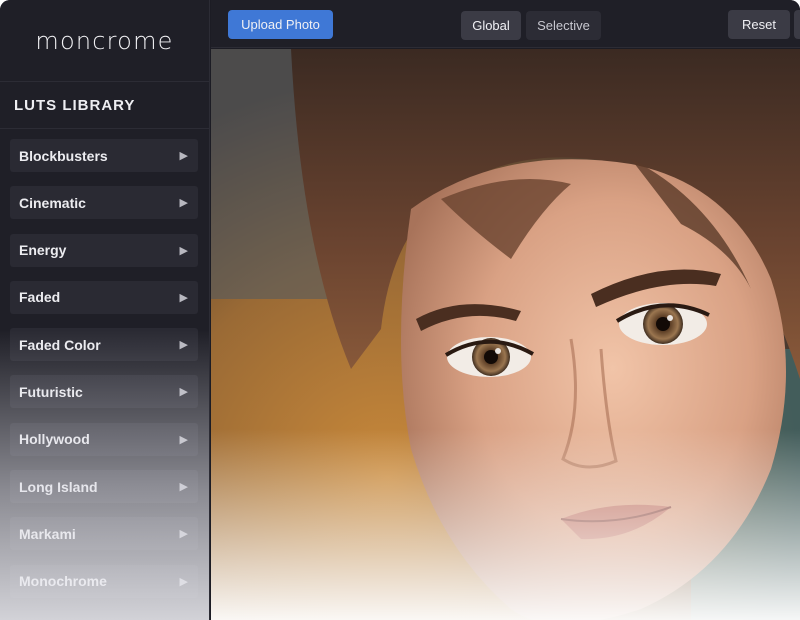  Describe the element at coordinates (104, 105) in the screenshot. I see `luts-library-title: LUTS LIBRARY` at that location.